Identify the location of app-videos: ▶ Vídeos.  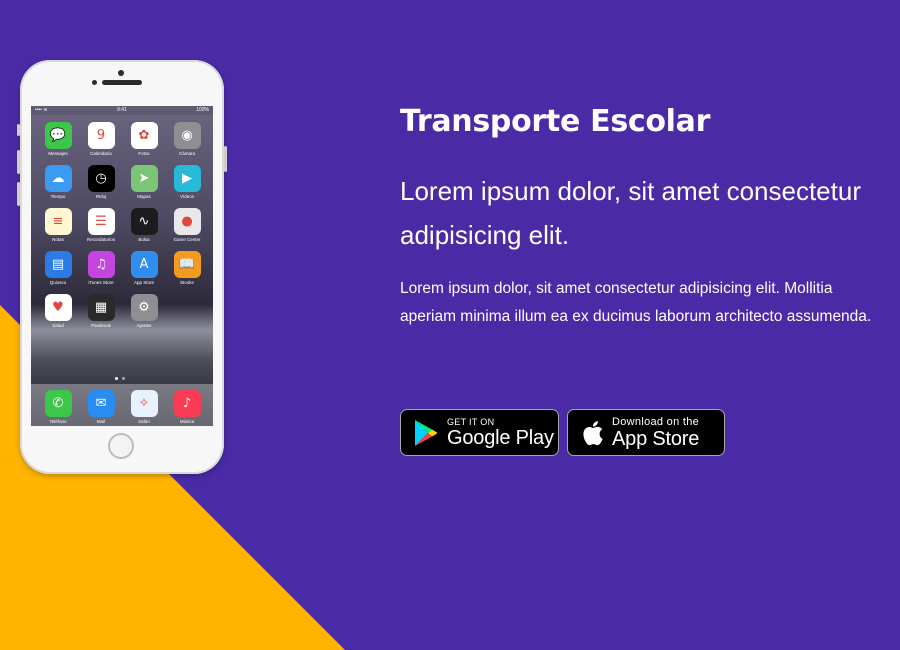
(187, 182).